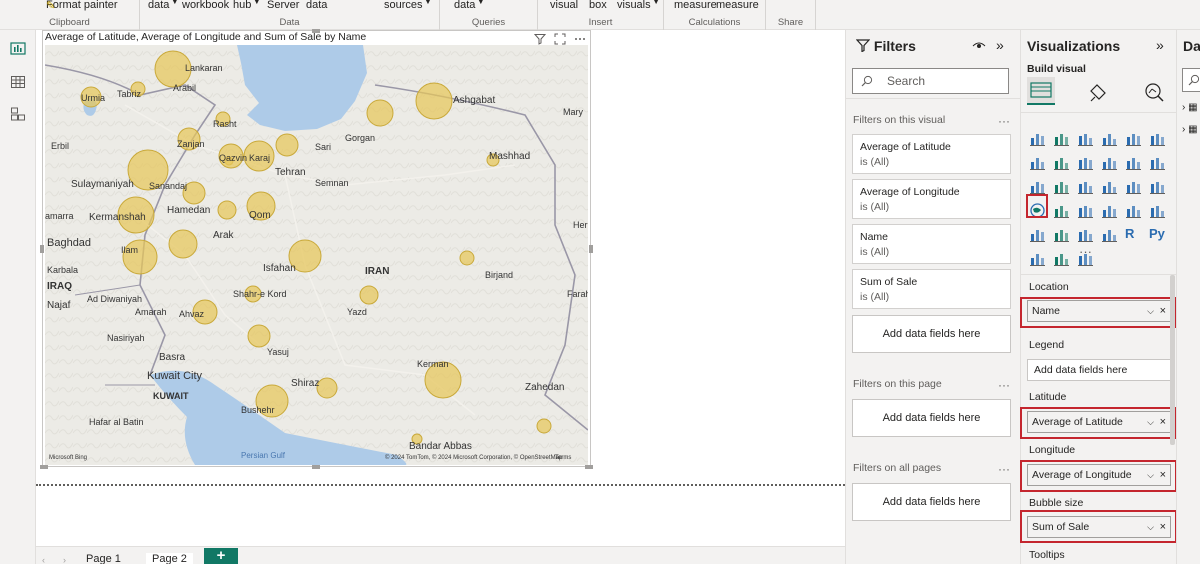  I want to click on more-options-icon, so click(580, 39).